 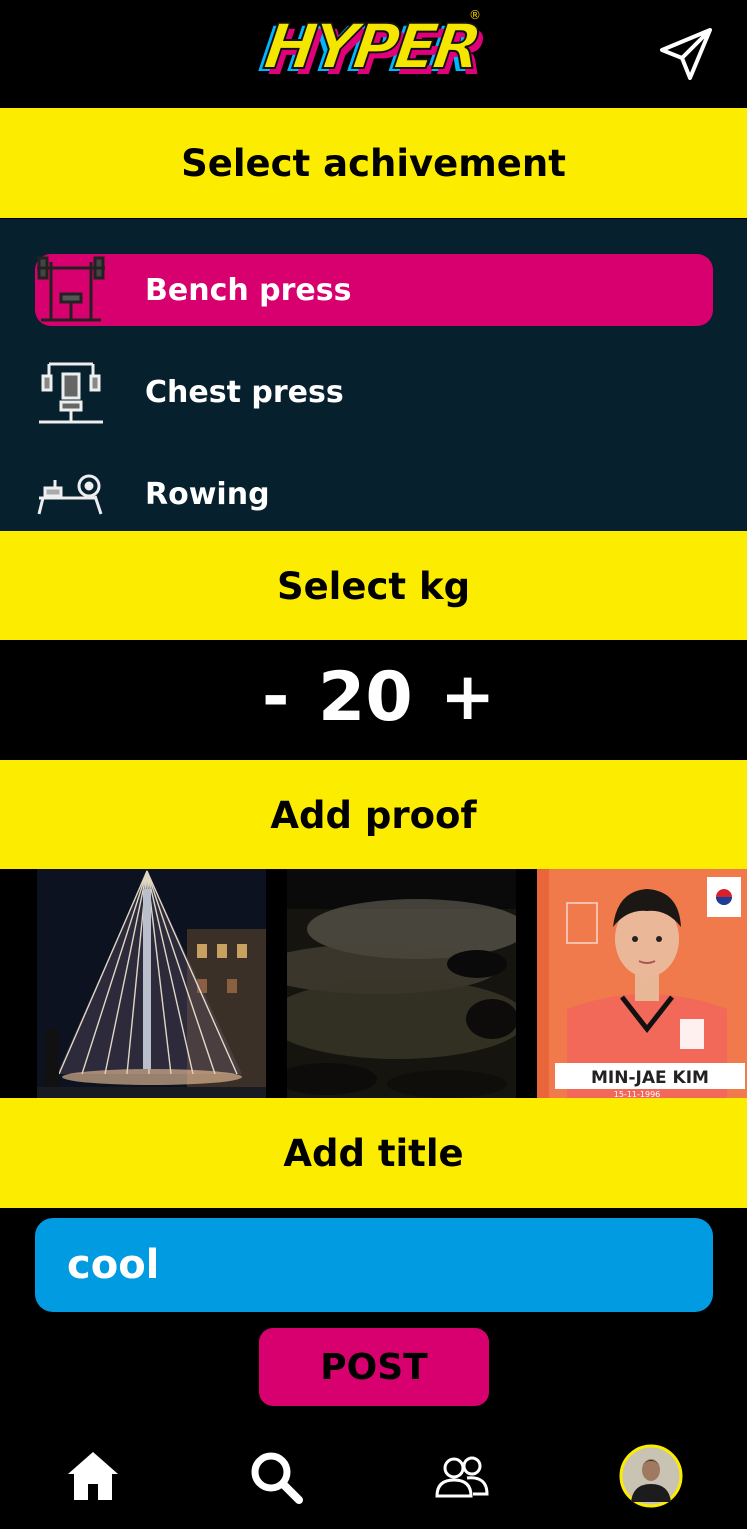 I want to click on achievement-item-chest-press: Chest press, so click(x=374, y=392).